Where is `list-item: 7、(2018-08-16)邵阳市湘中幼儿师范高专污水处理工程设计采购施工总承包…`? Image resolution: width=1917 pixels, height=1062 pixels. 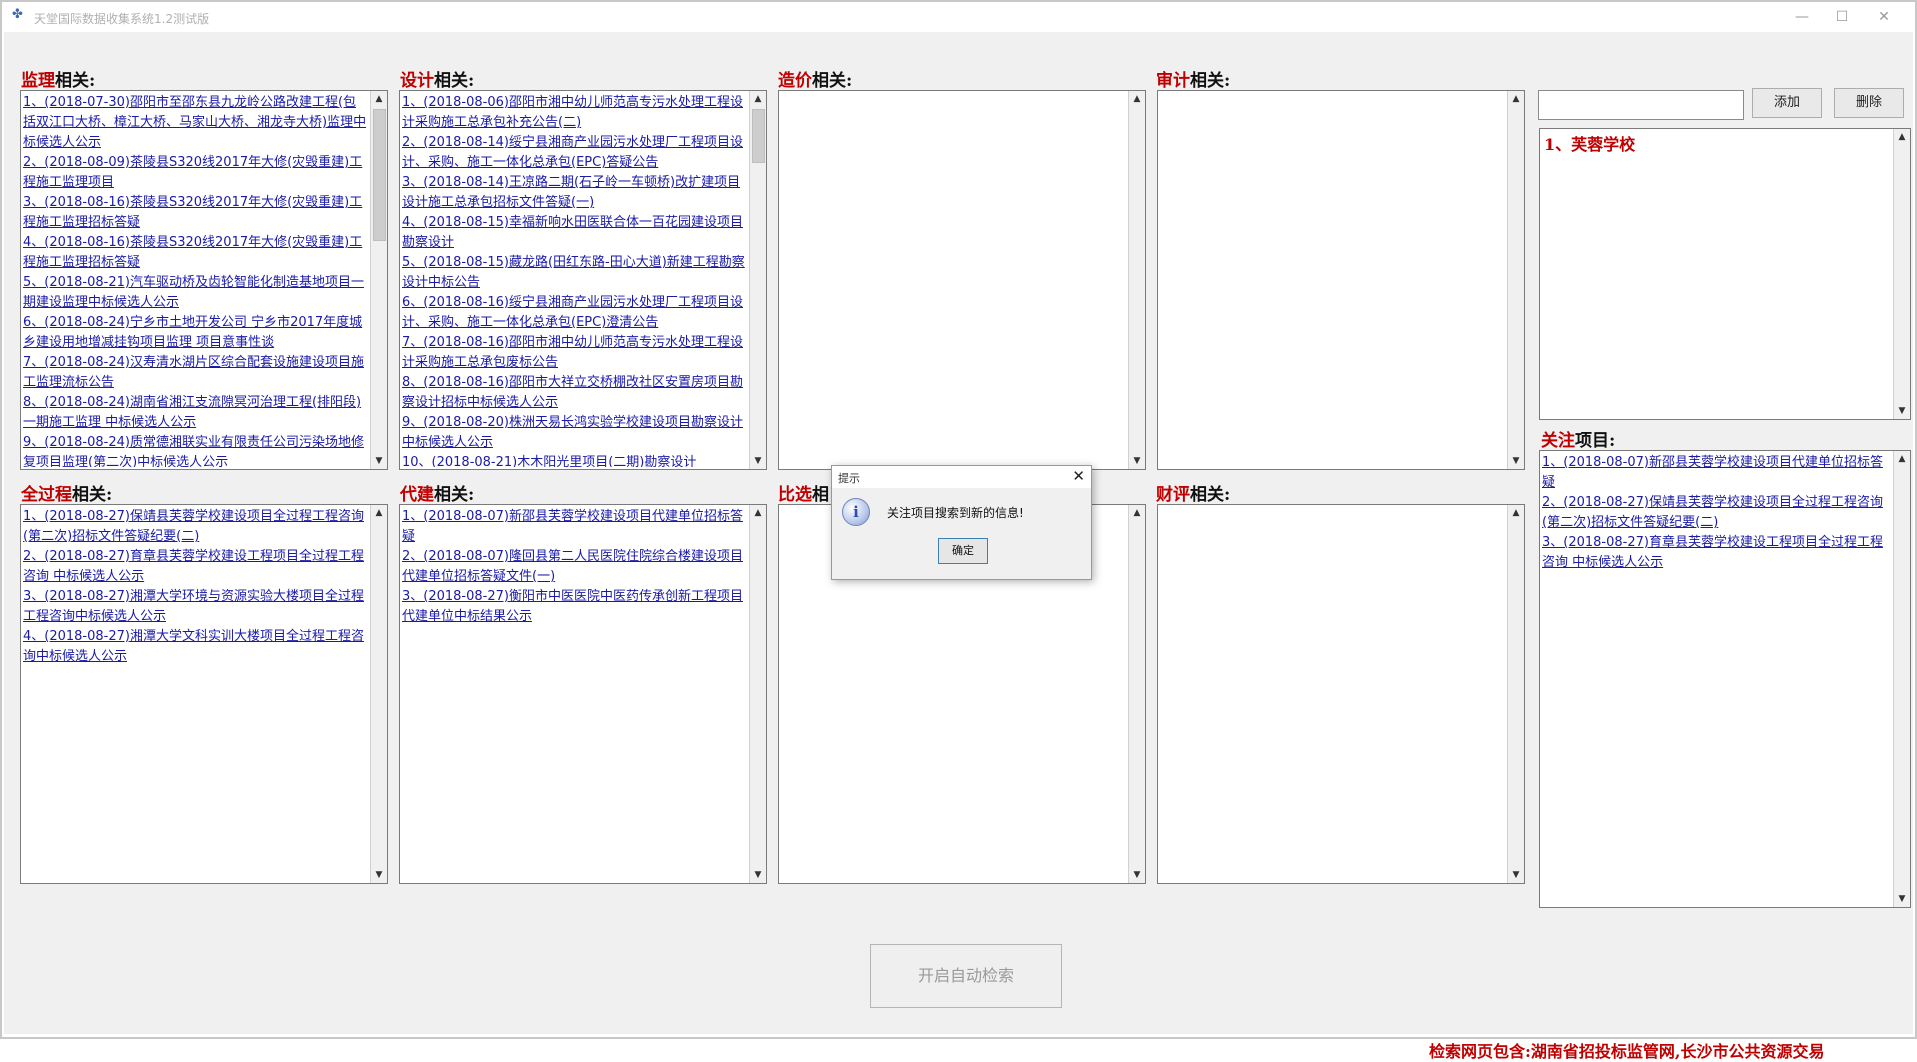
list-item: 7、(2018-08-16)邵阳市湘中幼儿师范高专污水处理工程设计采购施工总承包… is located at coordinates (575, 353).